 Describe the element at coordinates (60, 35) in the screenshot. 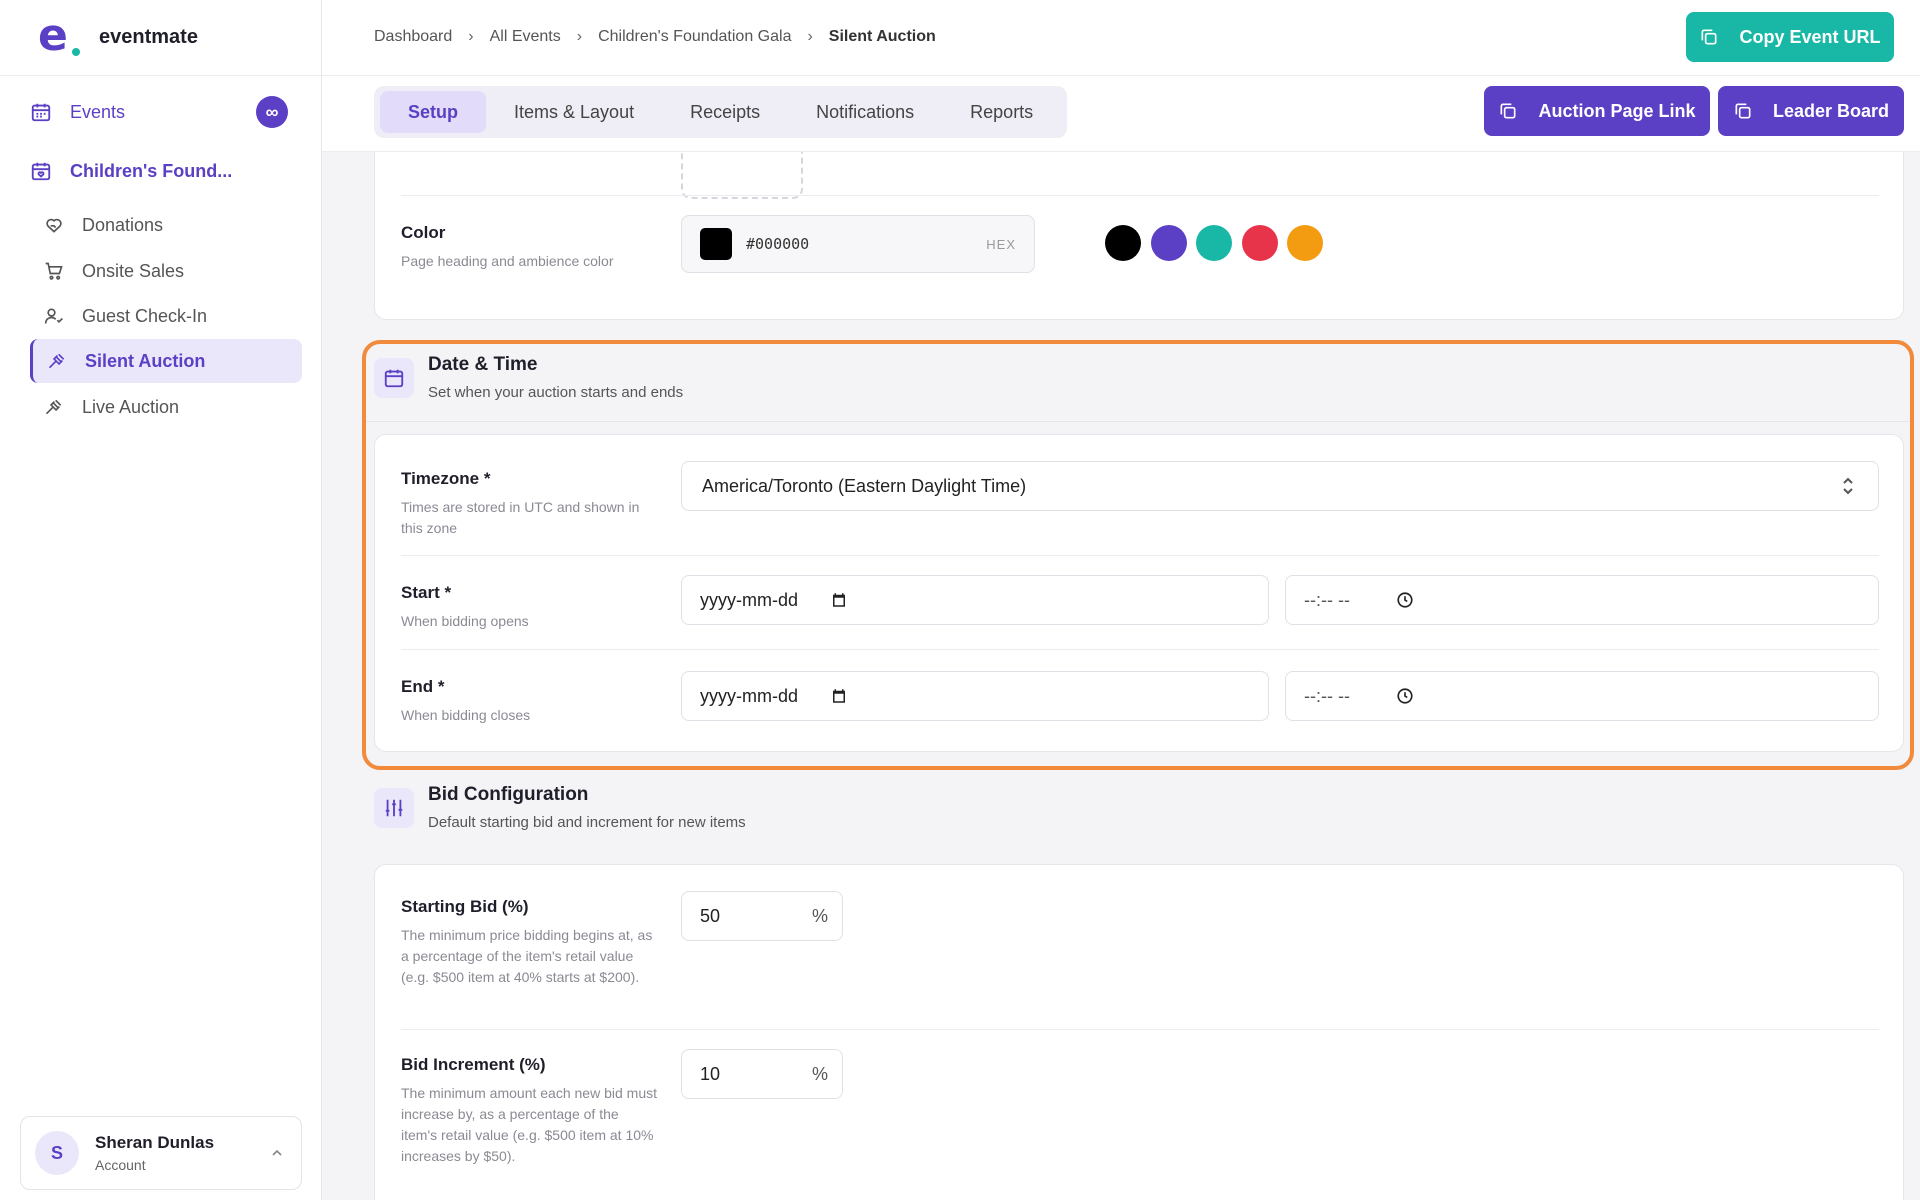

I see `brand-logo-icon: e` at that location.